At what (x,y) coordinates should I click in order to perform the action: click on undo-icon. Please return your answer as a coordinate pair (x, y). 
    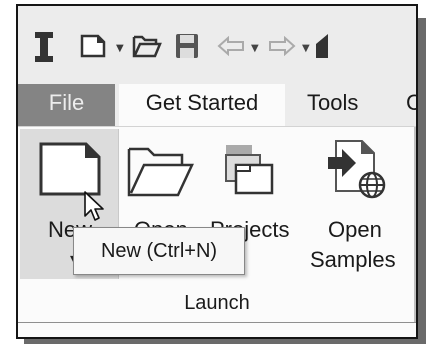
    Looking at the image, I should click on (231, 46).